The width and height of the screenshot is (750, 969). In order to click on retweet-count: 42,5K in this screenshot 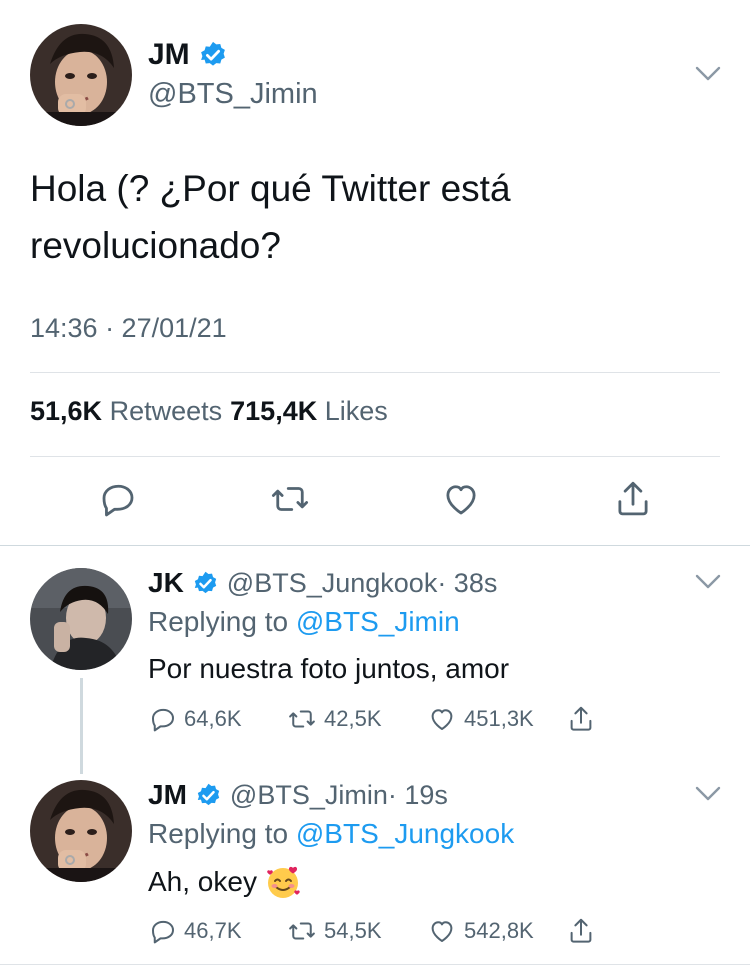, I will do `click(353, 718)`.